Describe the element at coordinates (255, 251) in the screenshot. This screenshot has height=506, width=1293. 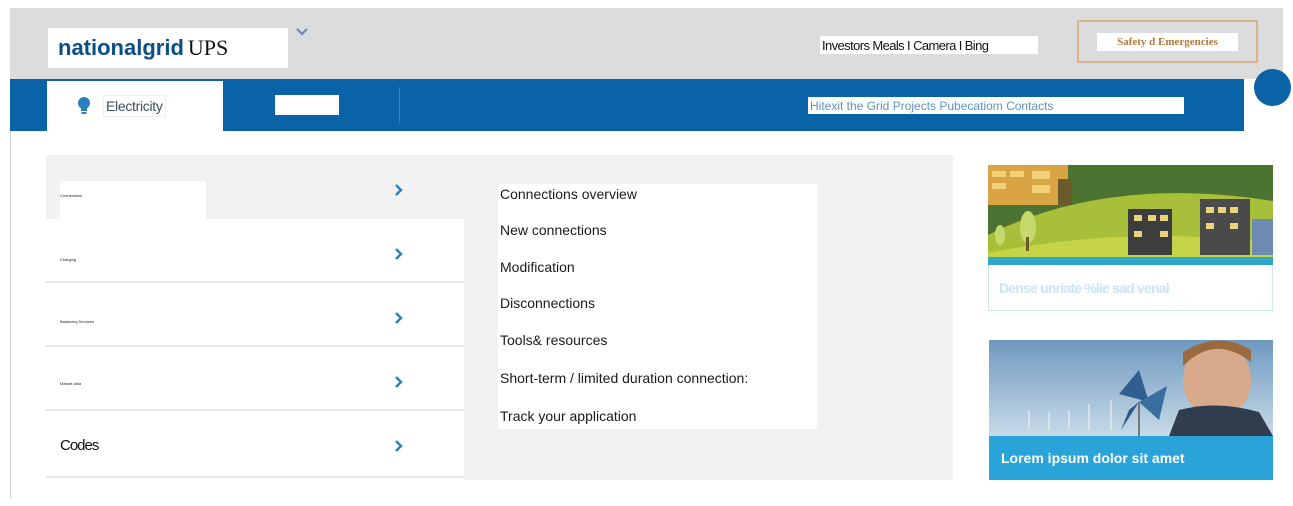
I see `menu-item-charging: Charging` at that location.